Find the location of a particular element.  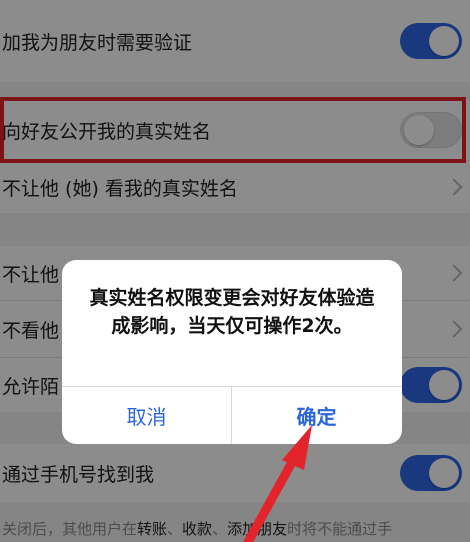

dialog-cancel-button: 取消 is located at coordinates (146, 415).